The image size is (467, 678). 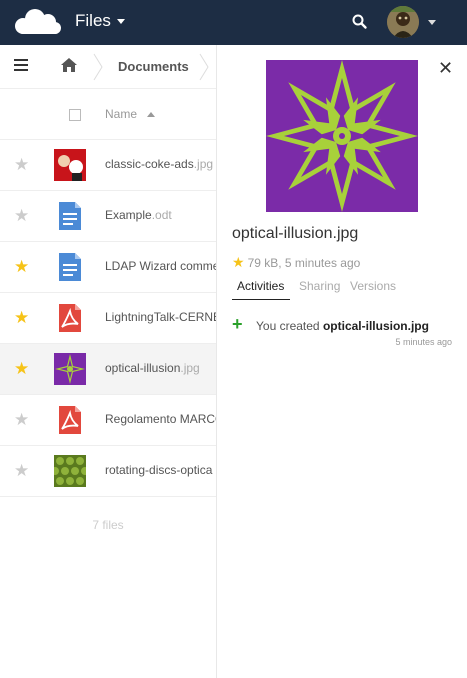 What do you see at coordinates (160, 470) in the screenshot?
I see `file-name: rotating-discs-optica` at bounding box center [160, 470].